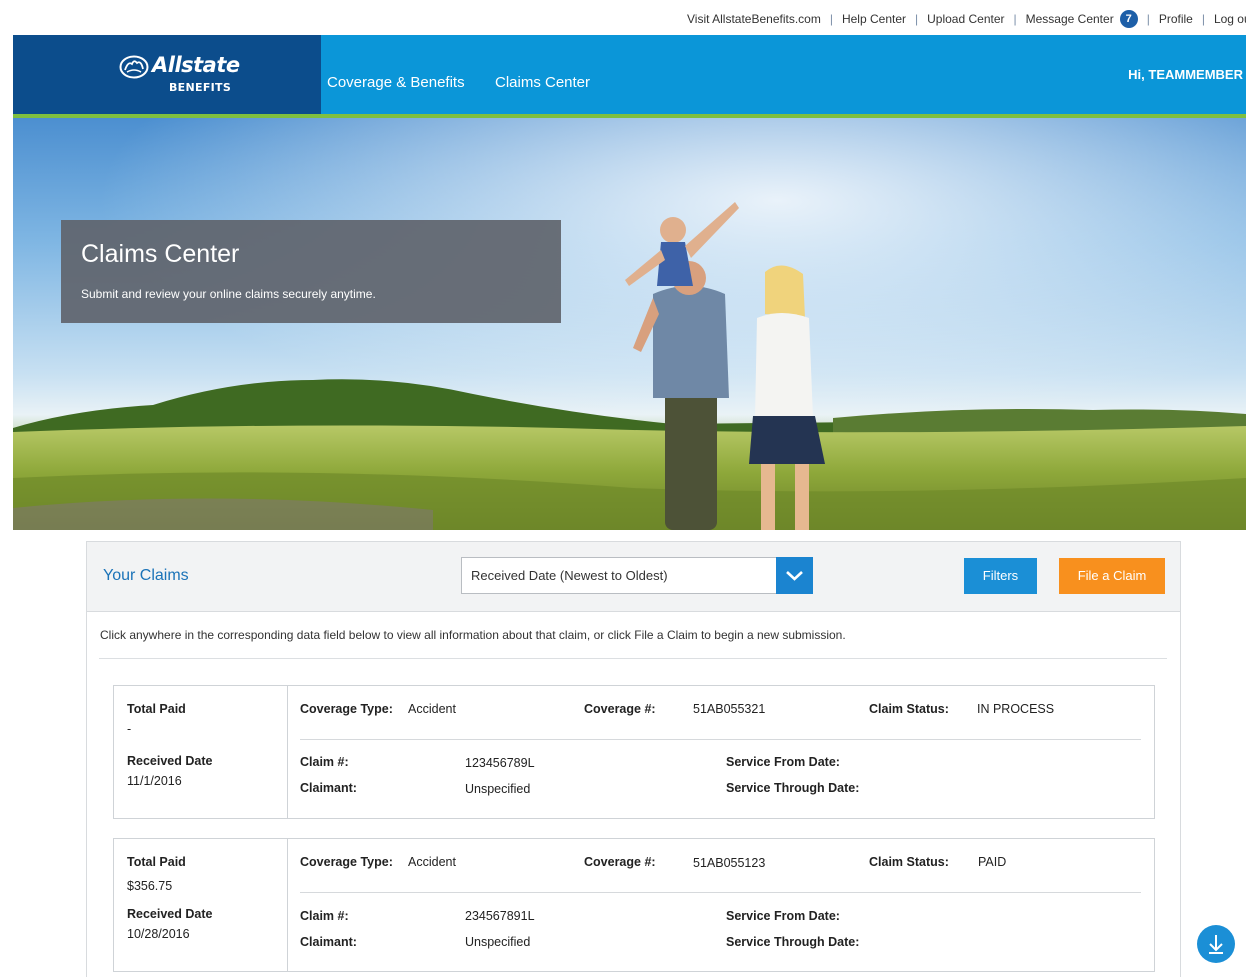 This screenshot has width=1246, height=977. What do you see at coordinates (200, 87) in the screenshot?
I see `brand-sub: BENEFITS` at bounding box center [200, 87].